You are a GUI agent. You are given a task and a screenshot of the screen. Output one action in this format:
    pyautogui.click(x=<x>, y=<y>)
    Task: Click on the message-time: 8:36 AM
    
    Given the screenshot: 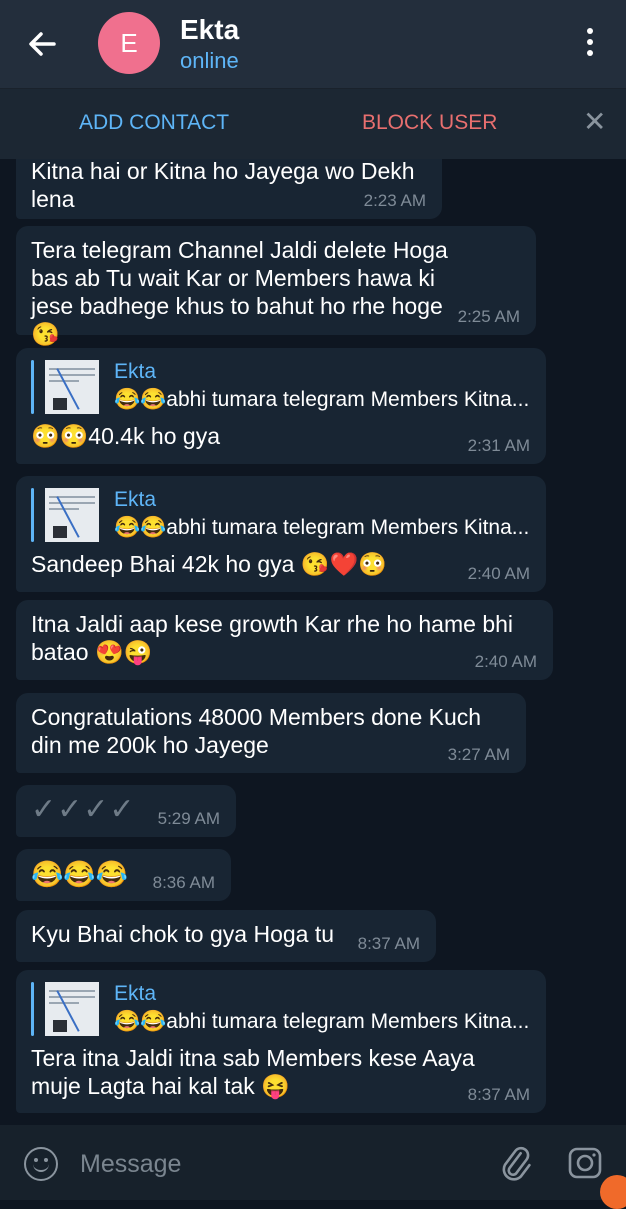 What is the action you would take?
    pyautogui.click(x=183, y=882)
    